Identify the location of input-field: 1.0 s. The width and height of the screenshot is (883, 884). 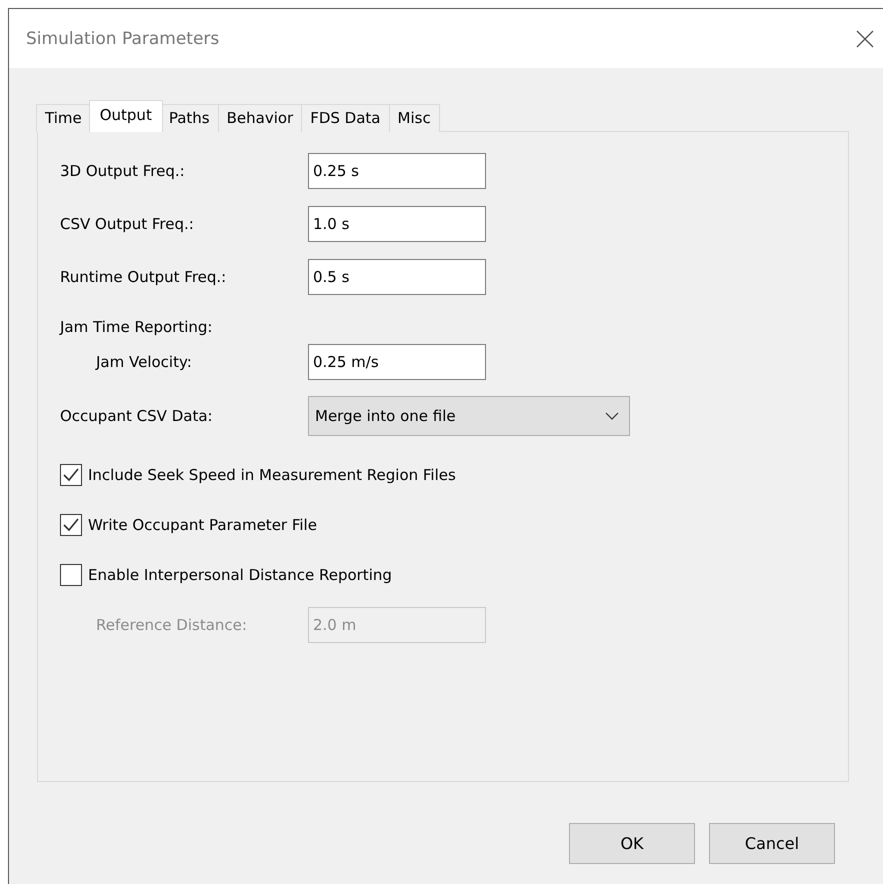
(397, 224).